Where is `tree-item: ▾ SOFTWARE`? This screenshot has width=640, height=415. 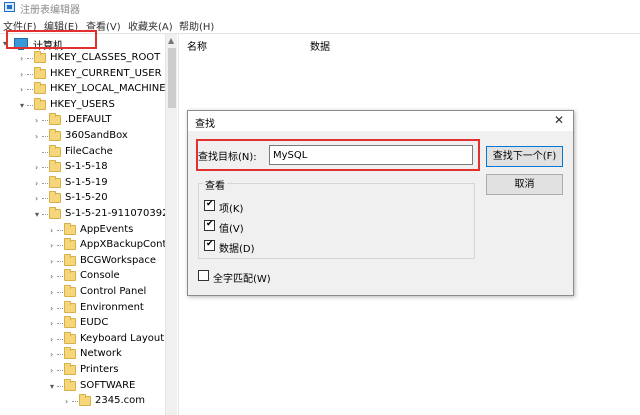 tree-item: ▾ SOFTWARE is located at coordinates (82, 386).